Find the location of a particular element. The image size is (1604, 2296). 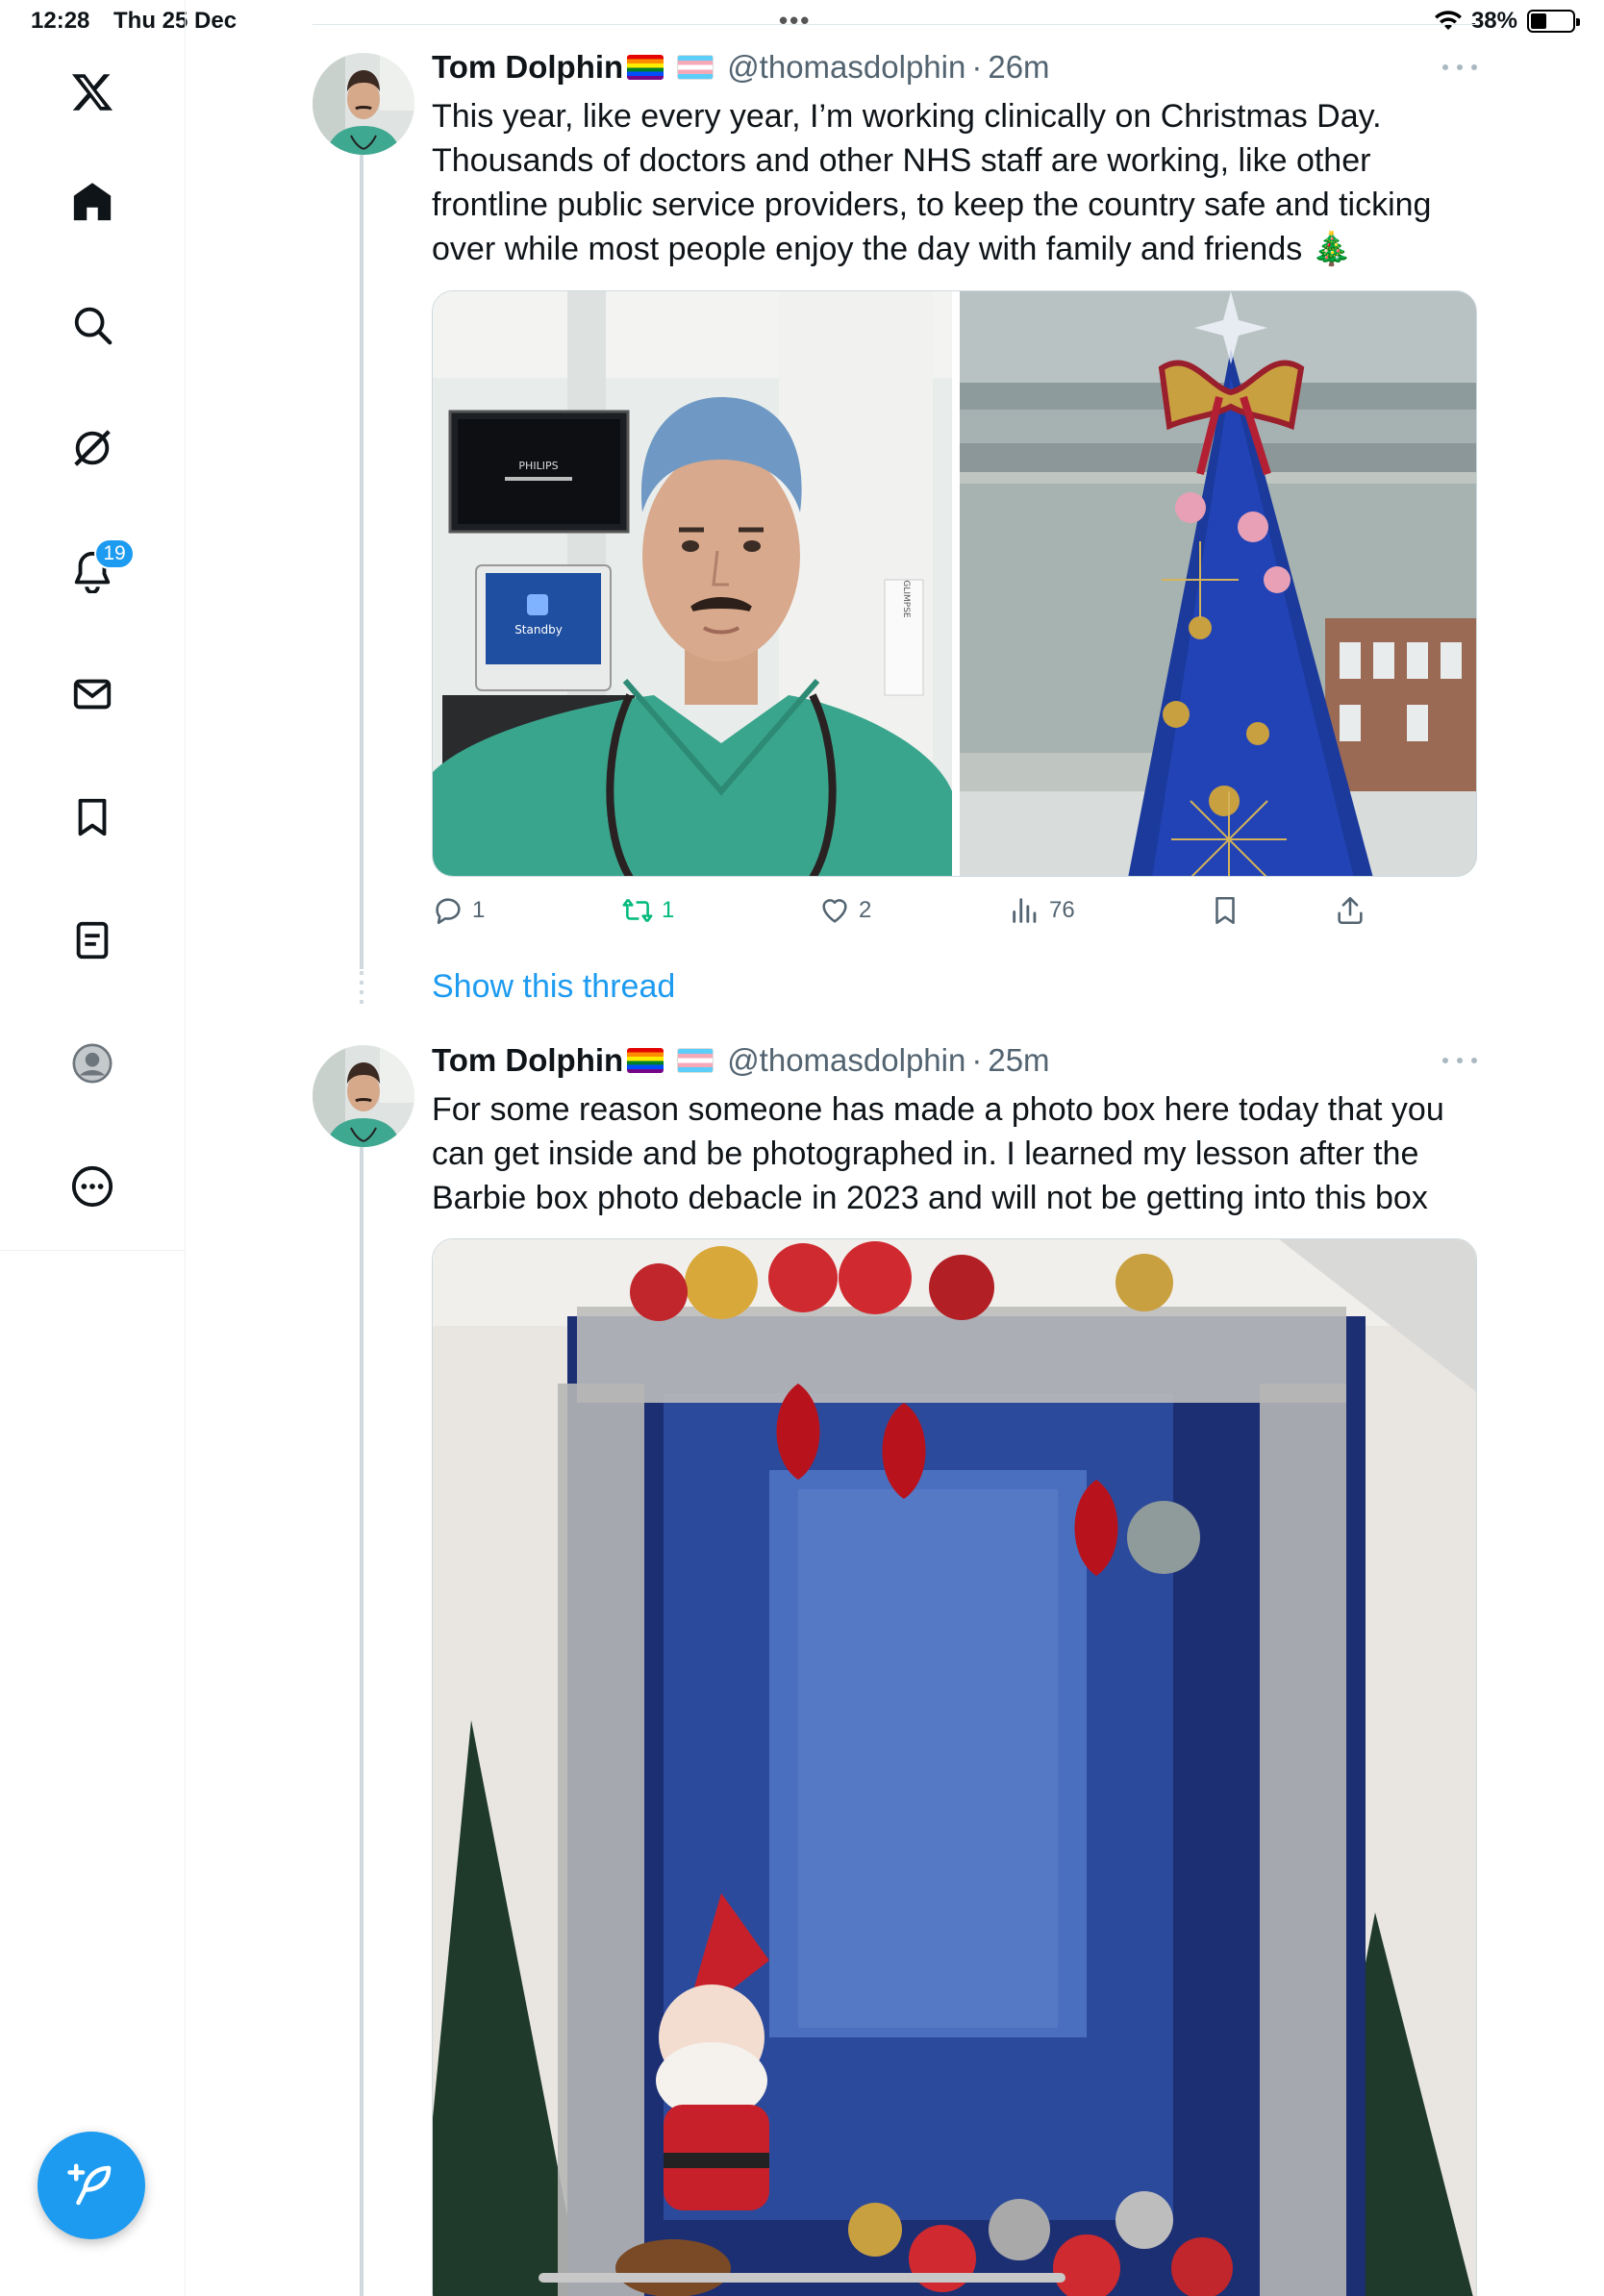

status-bar: 12:28 Thu 25 Dec ••• 38% is located at coordinates (802, 23).